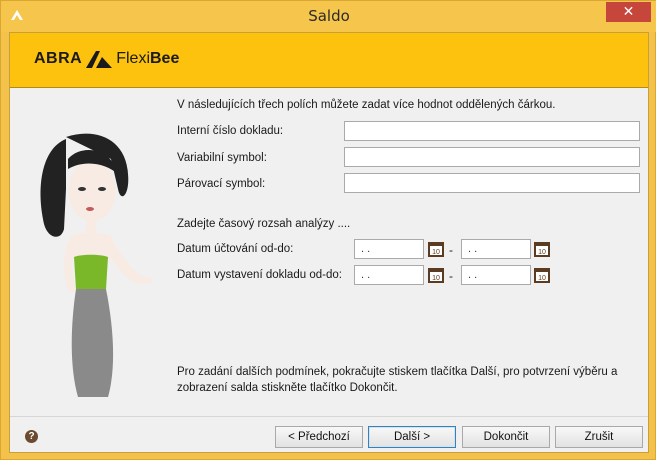 The height and width of the screenshot is (460, 656). What do you see at coordinates (496, 249) in the screenshot?
I see `posting-date-to-input: . .` at bounding box center [496, 249].